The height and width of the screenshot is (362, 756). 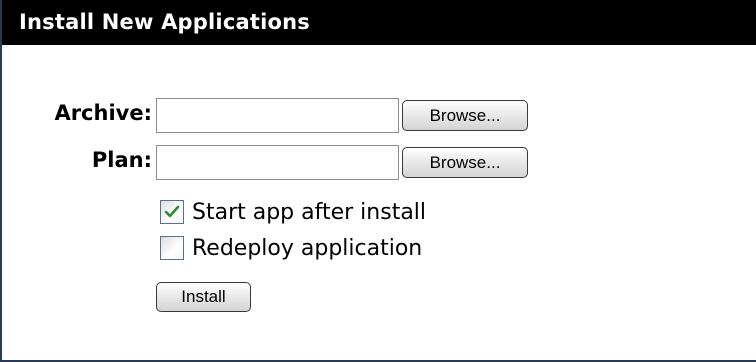 I want to click on start-app-checkbox, so click(x=172, y=212).